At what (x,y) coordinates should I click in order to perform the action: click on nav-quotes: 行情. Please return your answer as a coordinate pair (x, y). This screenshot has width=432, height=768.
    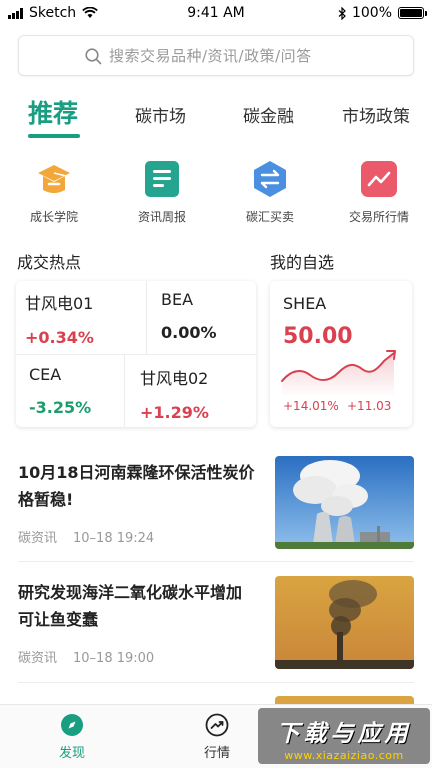
    Looking at the image, I should click on (217, 737).